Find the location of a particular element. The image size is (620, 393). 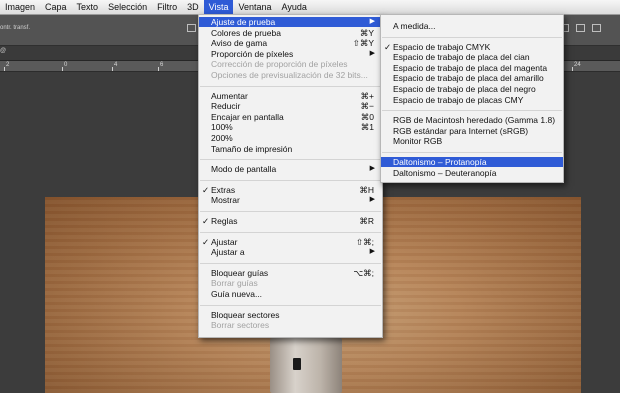

menu-item-label: Espacio de trabajo de placa del cian is located at coordinates (461, 57).